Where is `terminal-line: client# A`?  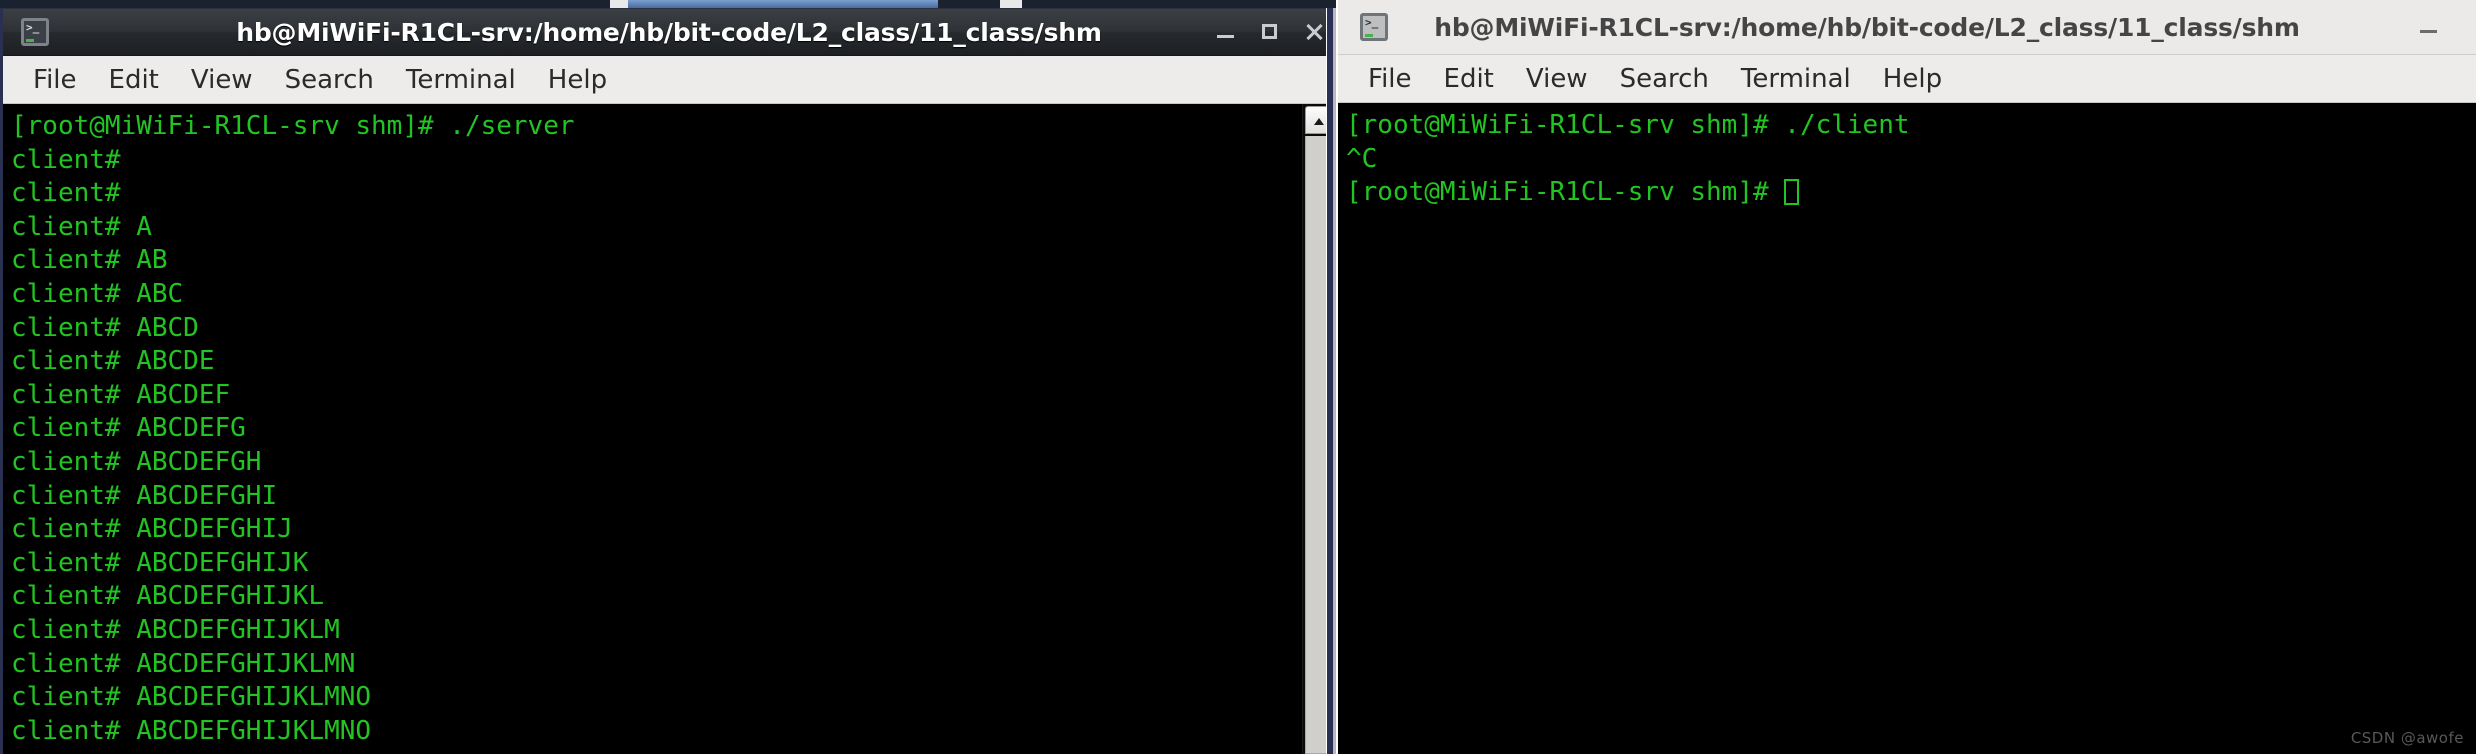
terminal-line: client# A is located at coordinates (81, 226).